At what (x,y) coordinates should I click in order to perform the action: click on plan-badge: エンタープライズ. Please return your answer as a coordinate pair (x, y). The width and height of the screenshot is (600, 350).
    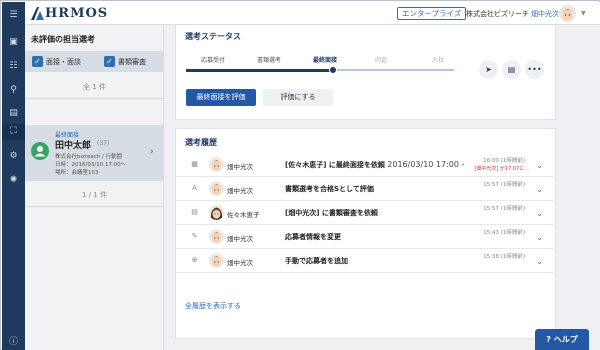
    Looking at the image, I should click on (432, 13).